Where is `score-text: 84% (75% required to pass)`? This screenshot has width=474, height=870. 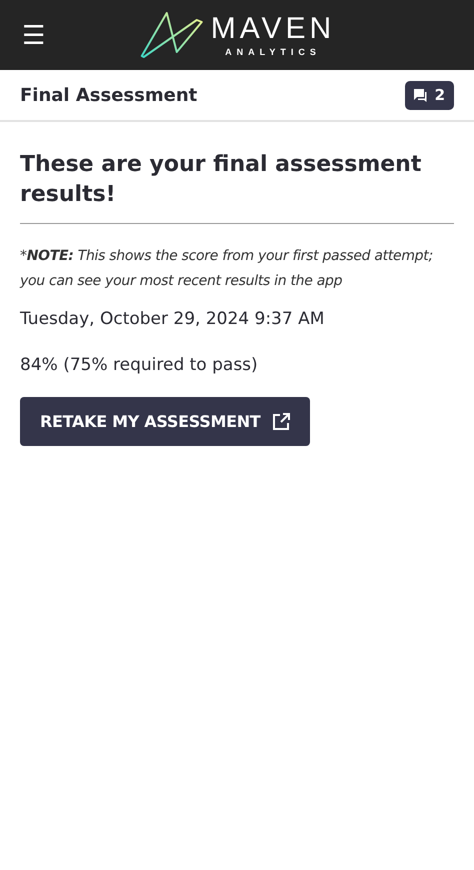
score-text: 84% (75% required to pass) is located at coordinates (139, 365).